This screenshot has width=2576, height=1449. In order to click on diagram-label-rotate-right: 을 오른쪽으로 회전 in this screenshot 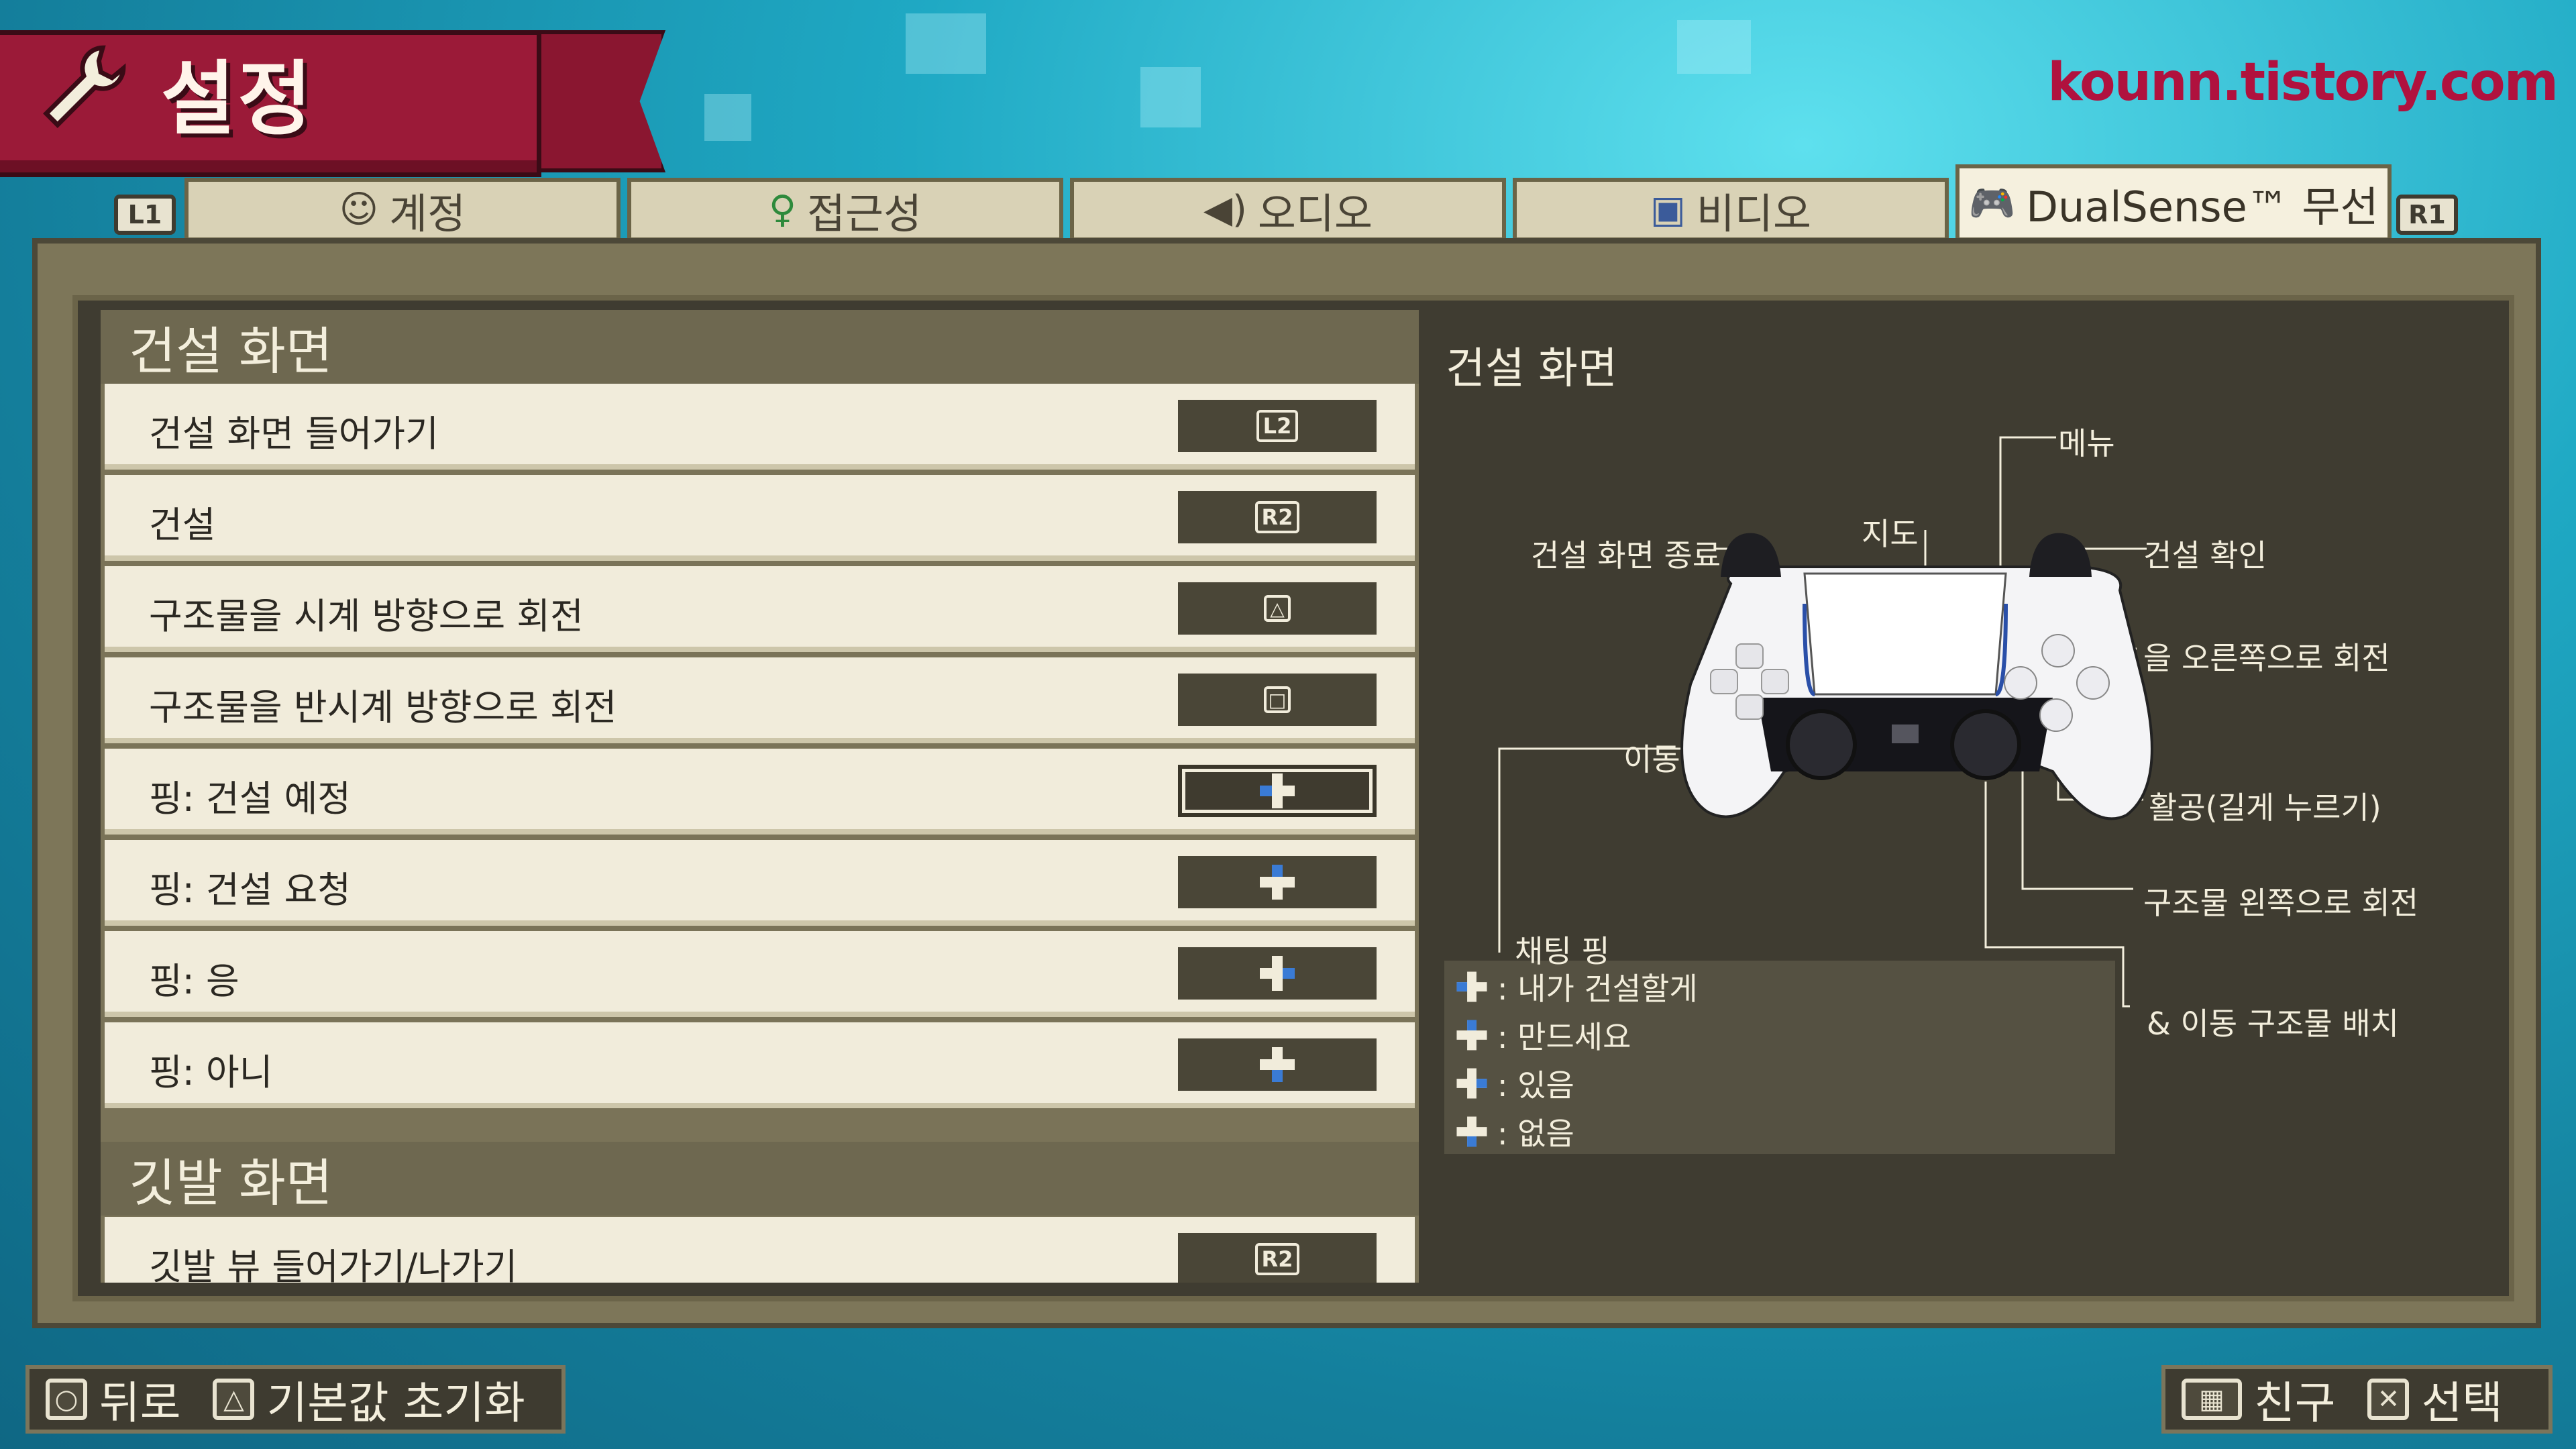, I will do `click(2266, 658)`.